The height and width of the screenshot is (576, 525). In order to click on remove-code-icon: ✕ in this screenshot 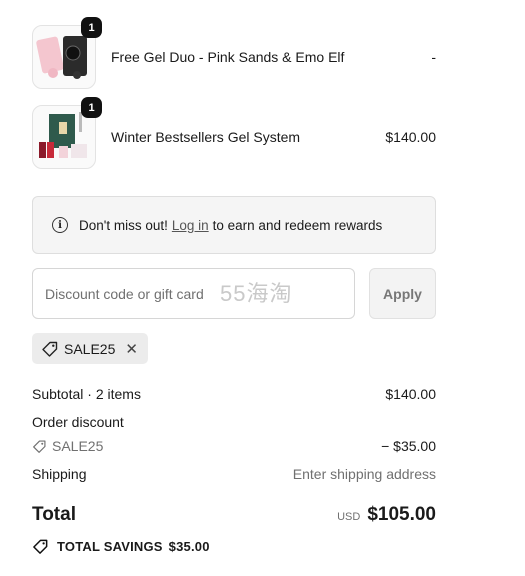, I will do `click(131, 349)`.